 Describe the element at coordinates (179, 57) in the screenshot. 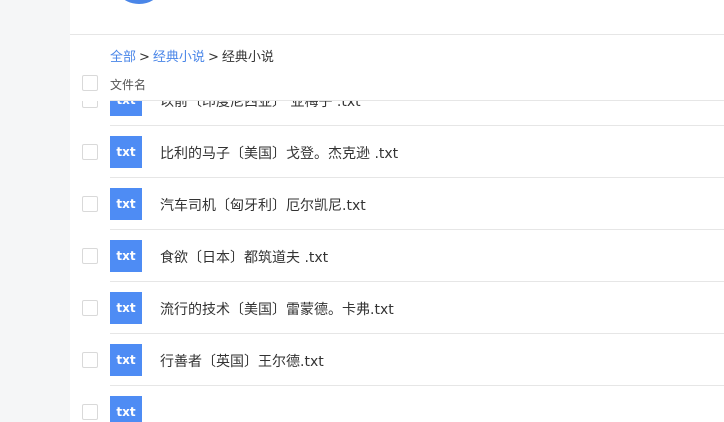

I see `breadcrumb-parent-link: 经典小说` at that location.